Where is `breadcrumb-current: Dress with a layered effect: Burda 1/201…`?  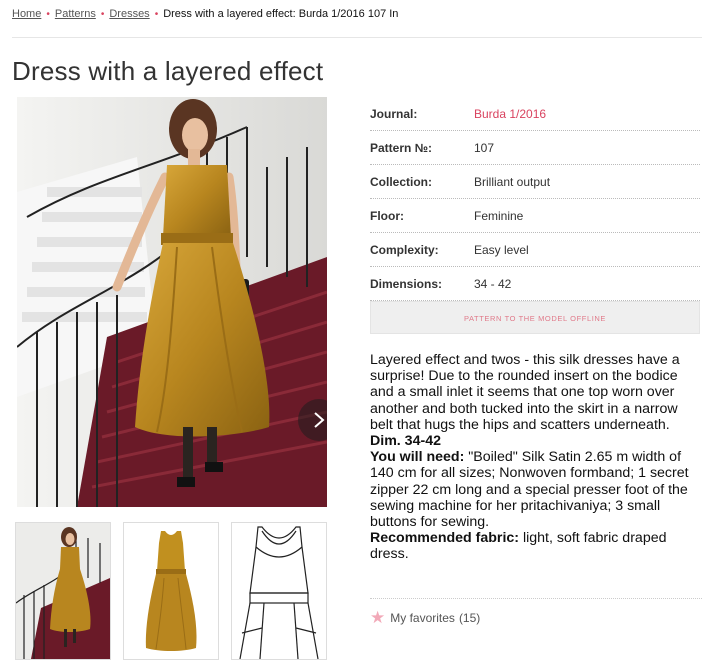 breadcrumb-current: Dress with a layered effect: Burda 1/201… is located at coordinates (281, 14).